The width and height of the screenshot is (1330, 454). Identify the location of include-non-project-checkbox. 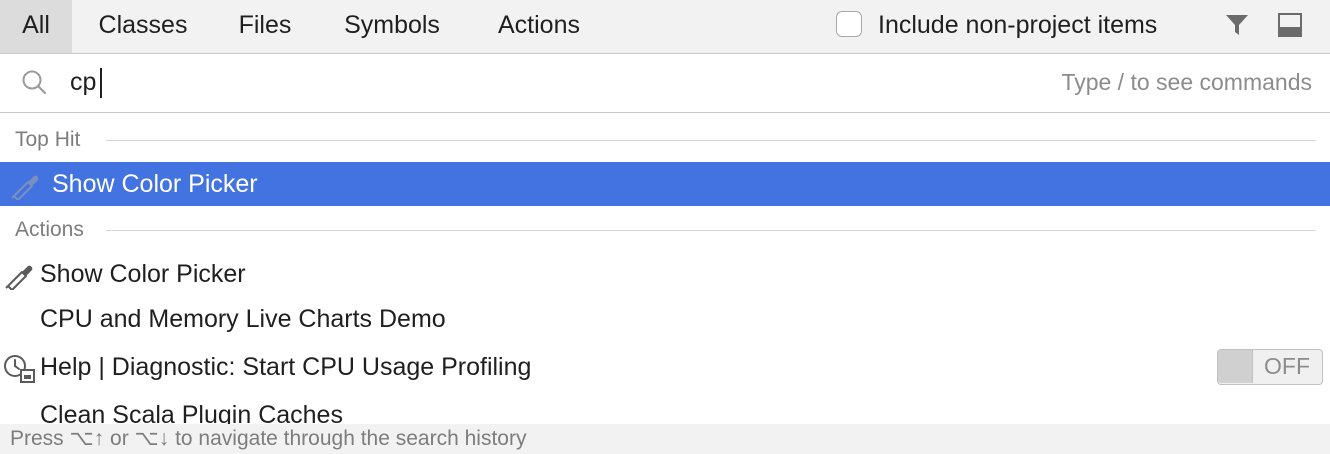
(849, 24).